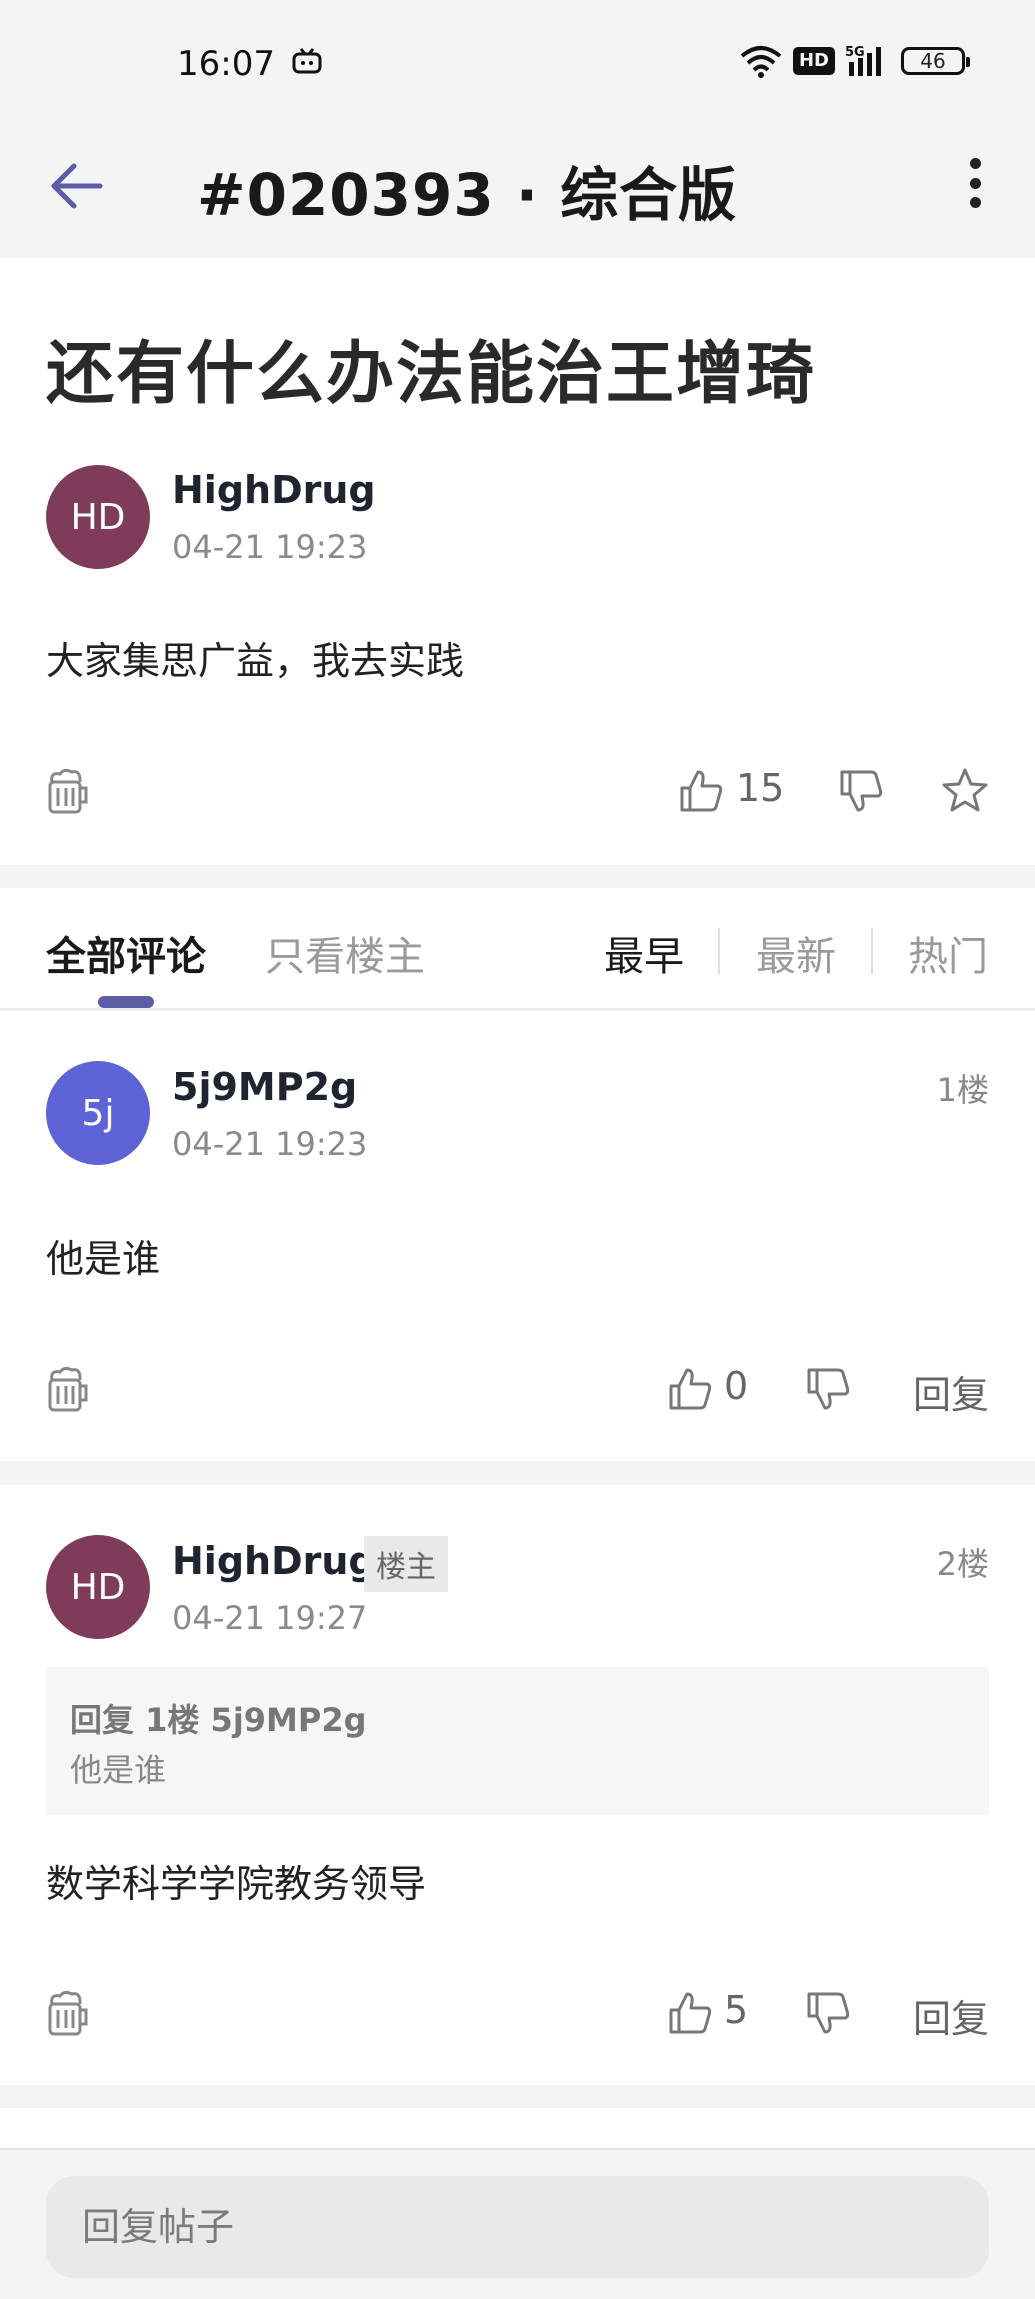  What do you see at coordinates (736, 2010) in the screenshot?
I see `like-count: 5` at bounding box center [736, 2010].